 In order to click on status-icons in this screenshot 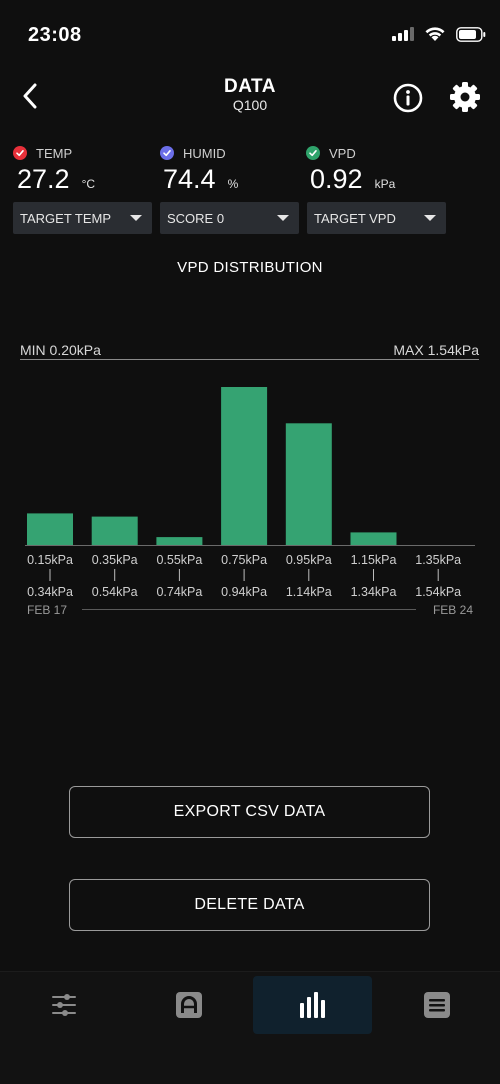, I will do `click(439, 34)`.